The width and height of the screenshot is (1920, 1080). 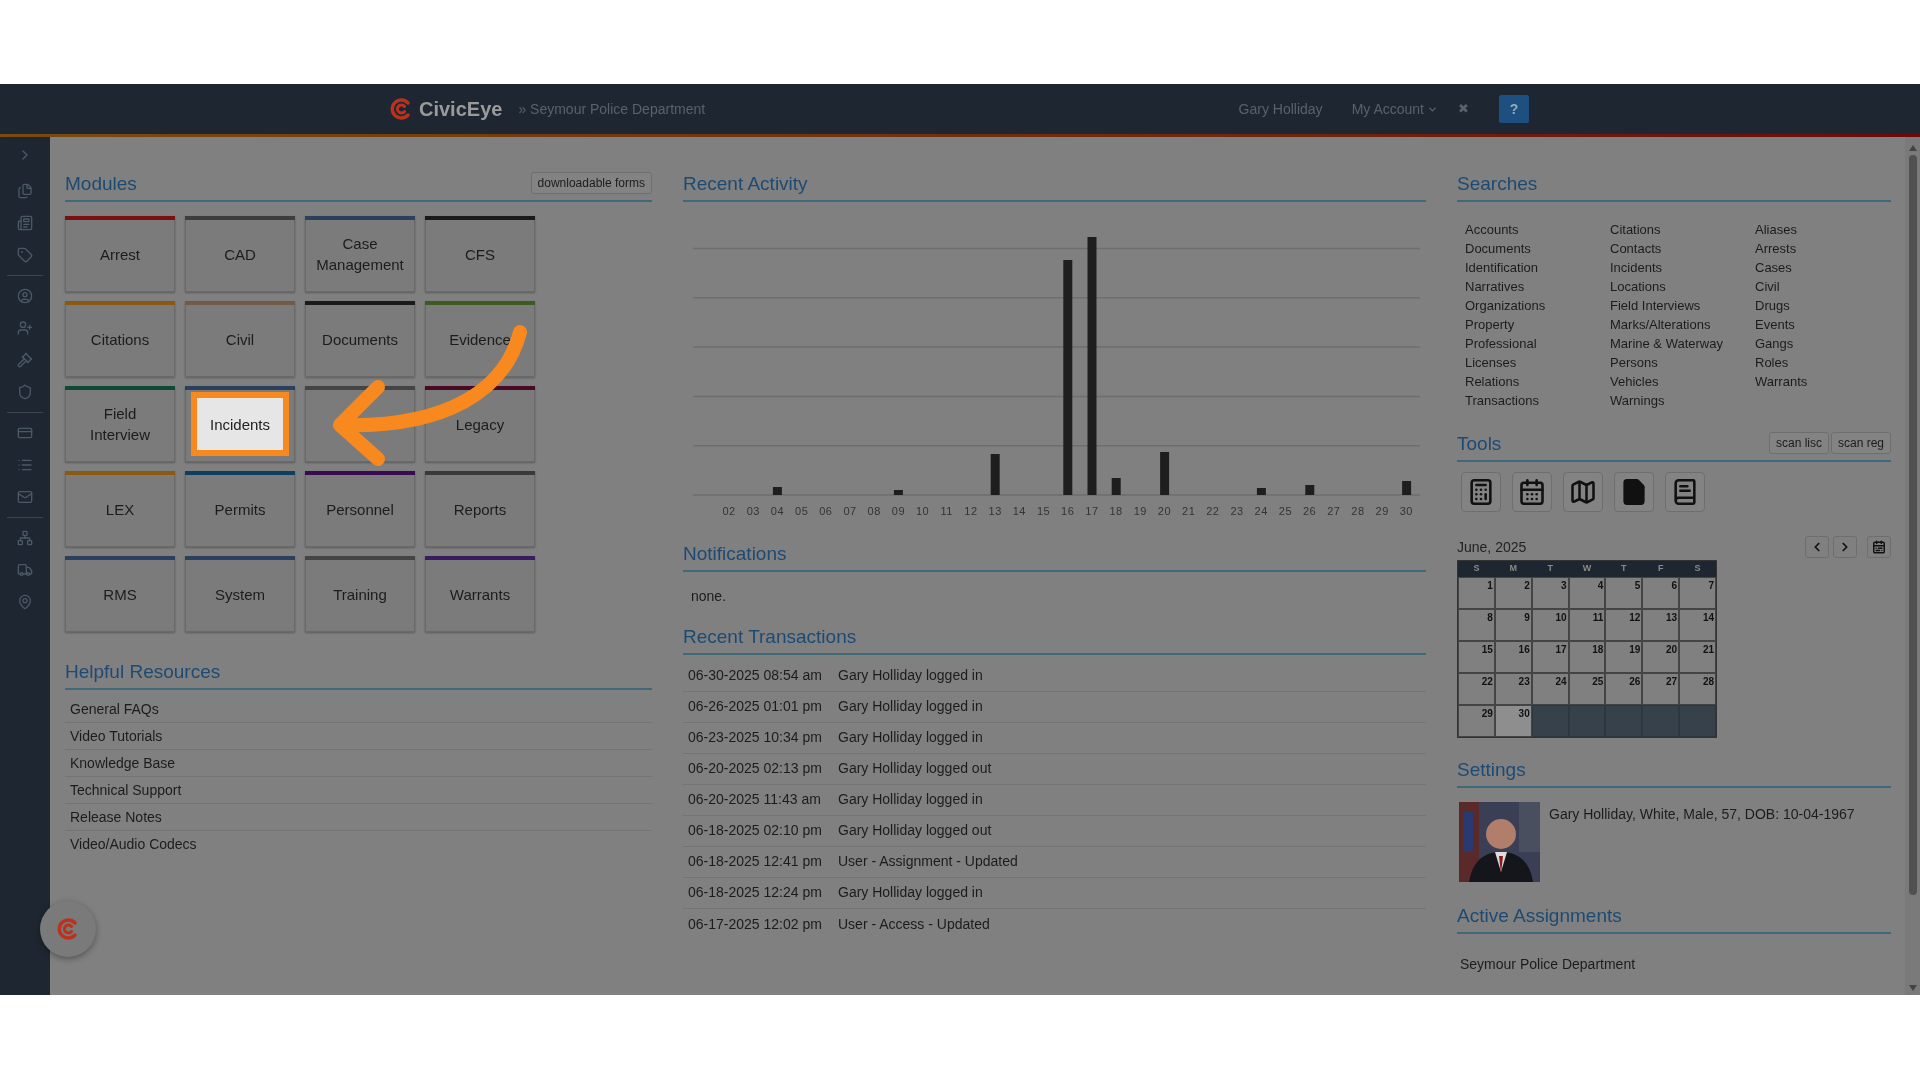 I want to click on calendar-day: 19, so click(x=1624, y=657).